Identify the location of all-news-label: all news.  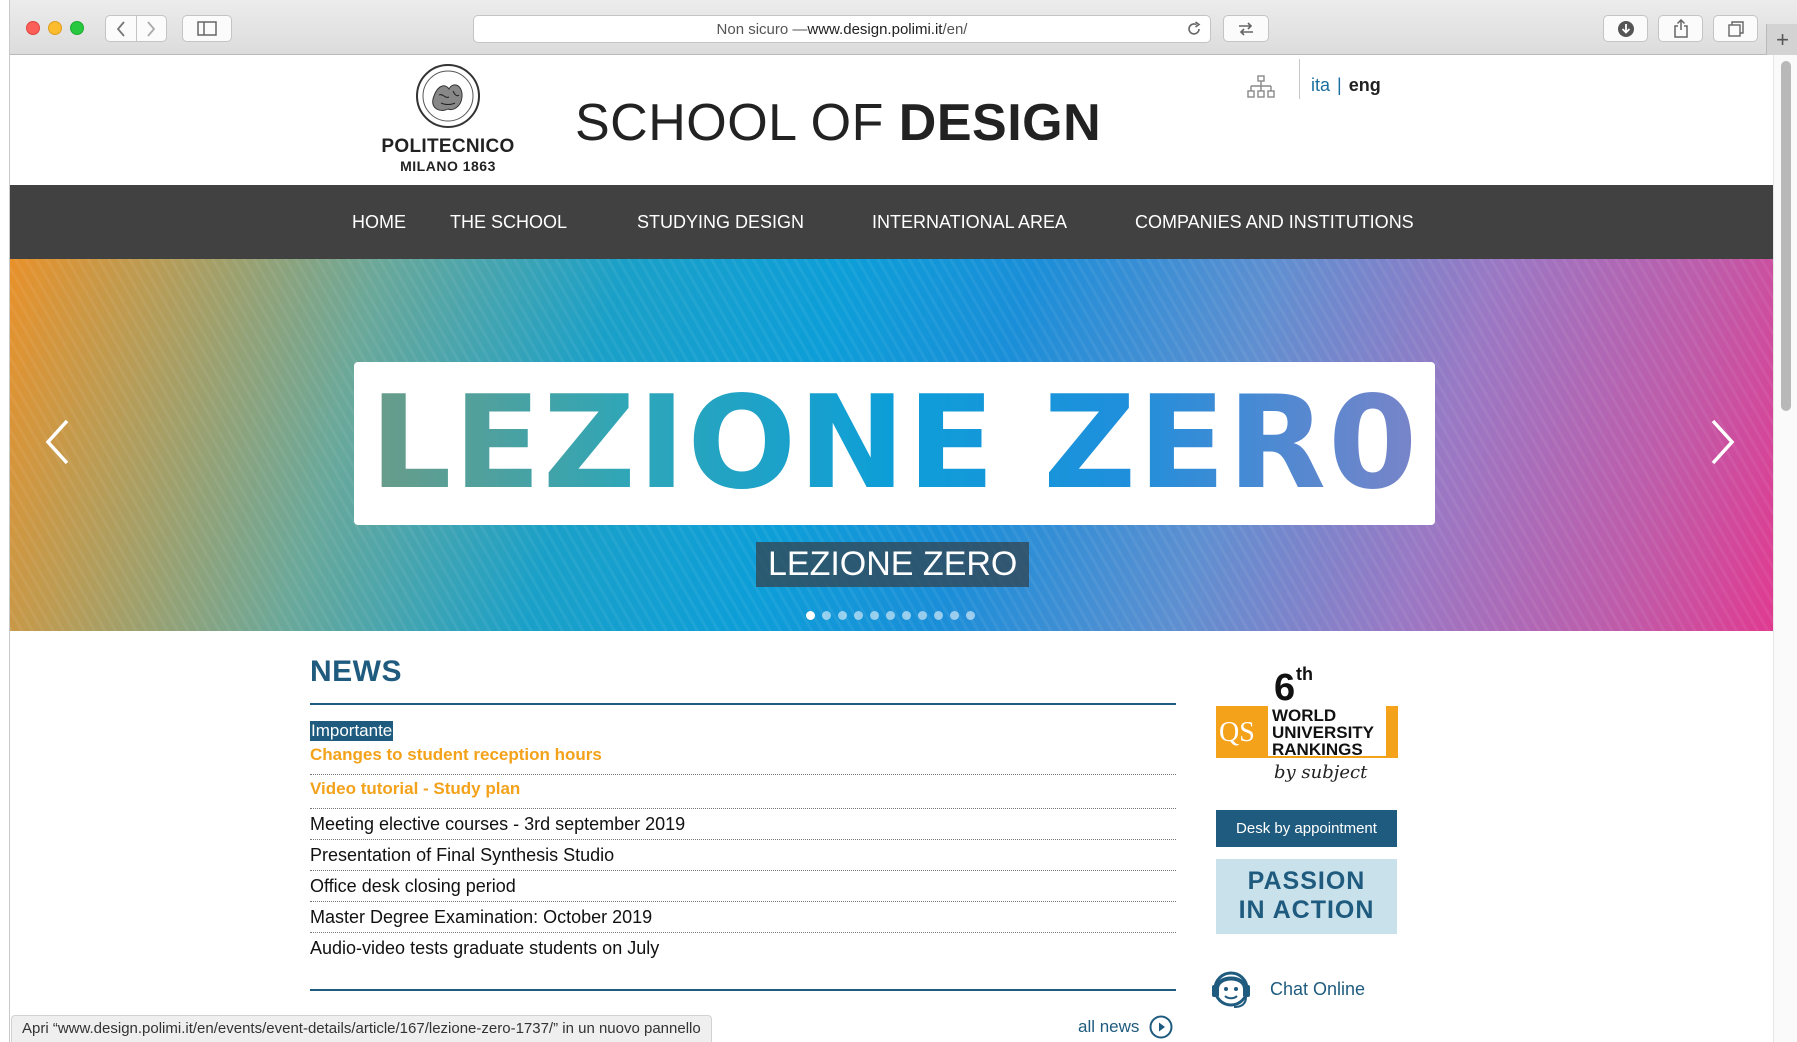
(1109, 1026).